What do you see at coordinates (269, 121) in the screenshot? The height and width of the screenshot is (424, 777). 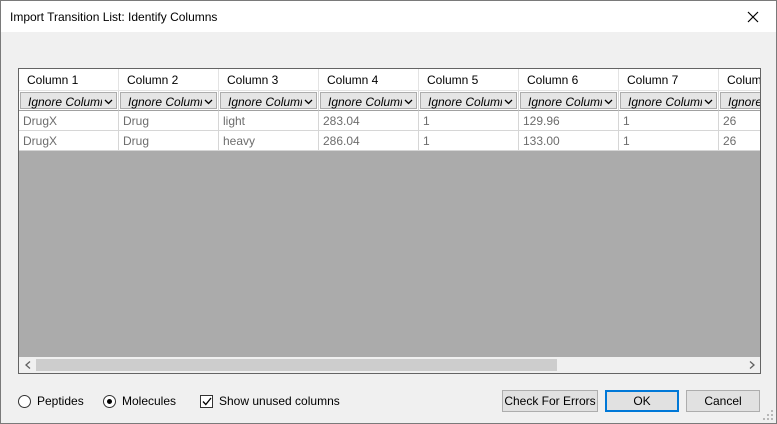 I see `table-cell: light` at bounding box center [269, 121].